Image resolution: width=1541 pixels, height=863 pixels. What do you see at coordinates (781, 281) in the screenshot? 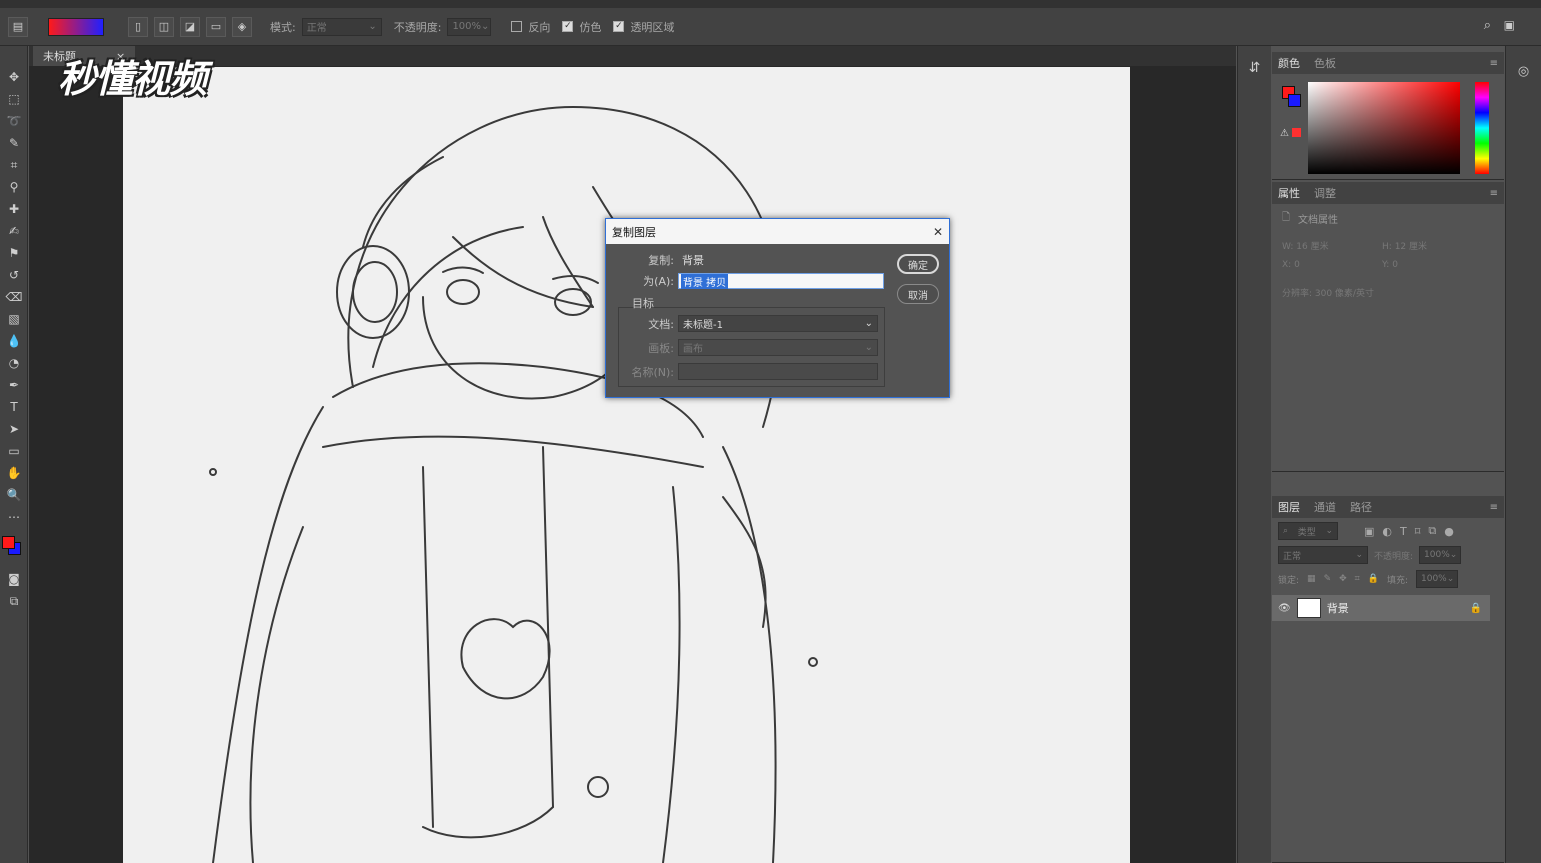
I see `as-name-input: 背景 拷贝` at bounding box center [781, 281].